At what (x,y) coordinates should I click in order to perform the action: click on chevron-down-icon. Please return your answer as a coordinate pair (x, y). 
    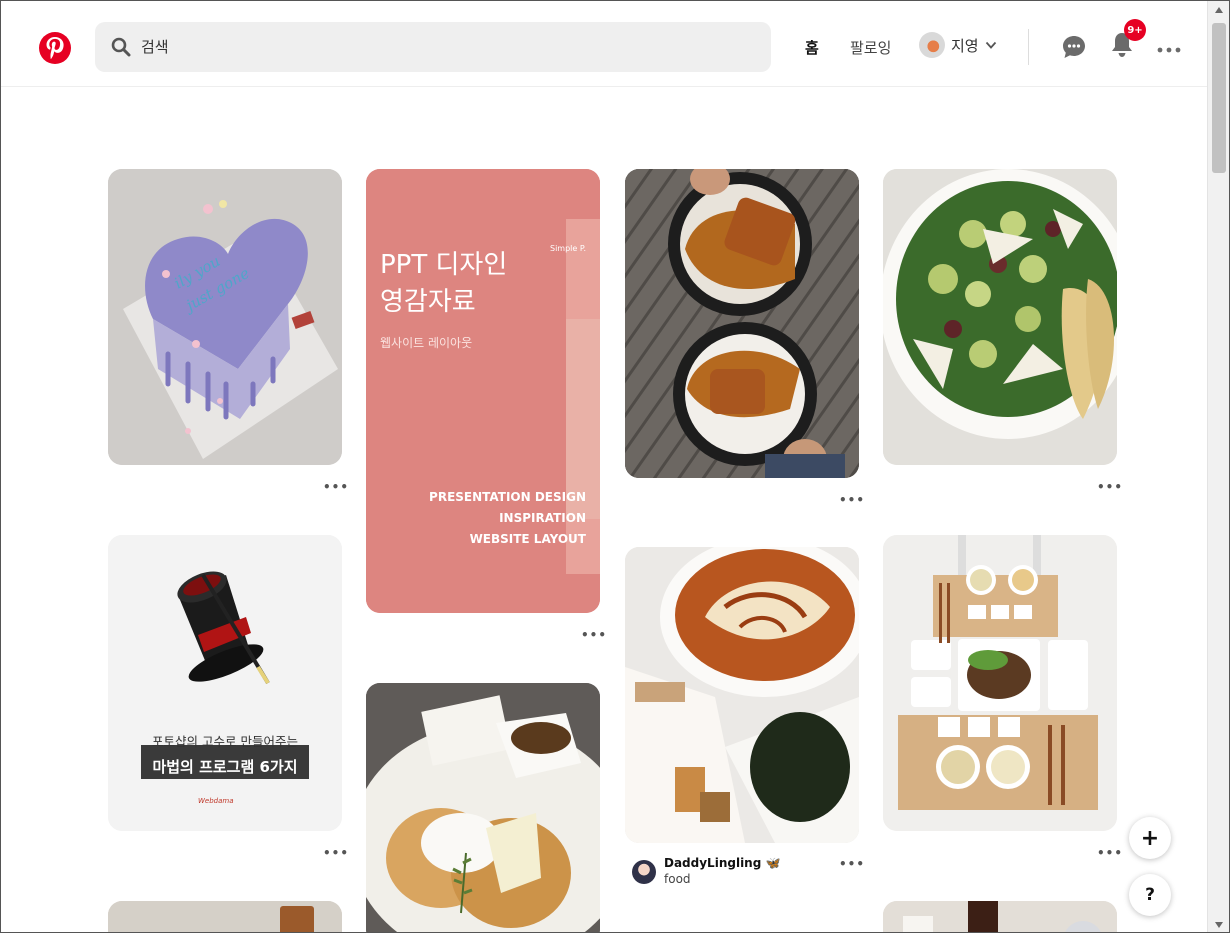
    Looking at the image, I should click on (990, 45).